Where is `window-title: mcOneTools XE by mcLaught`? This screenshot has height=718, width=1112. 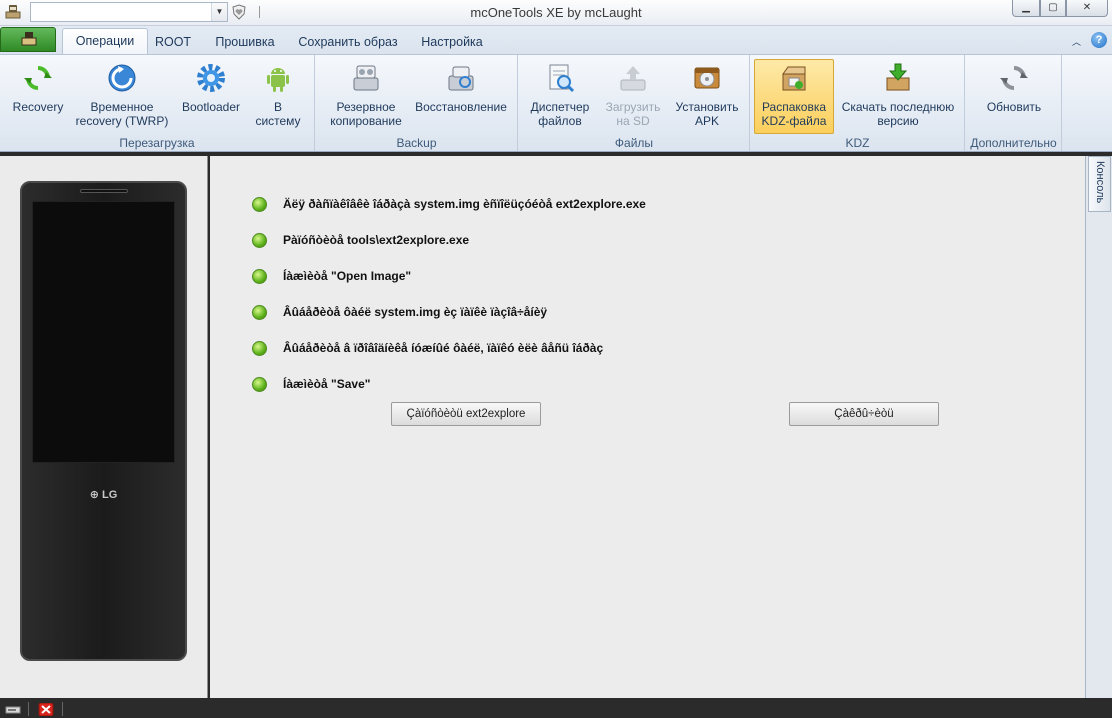 window-title: mcOneTools XE by mcLaught is located at coordinates (556, 12).